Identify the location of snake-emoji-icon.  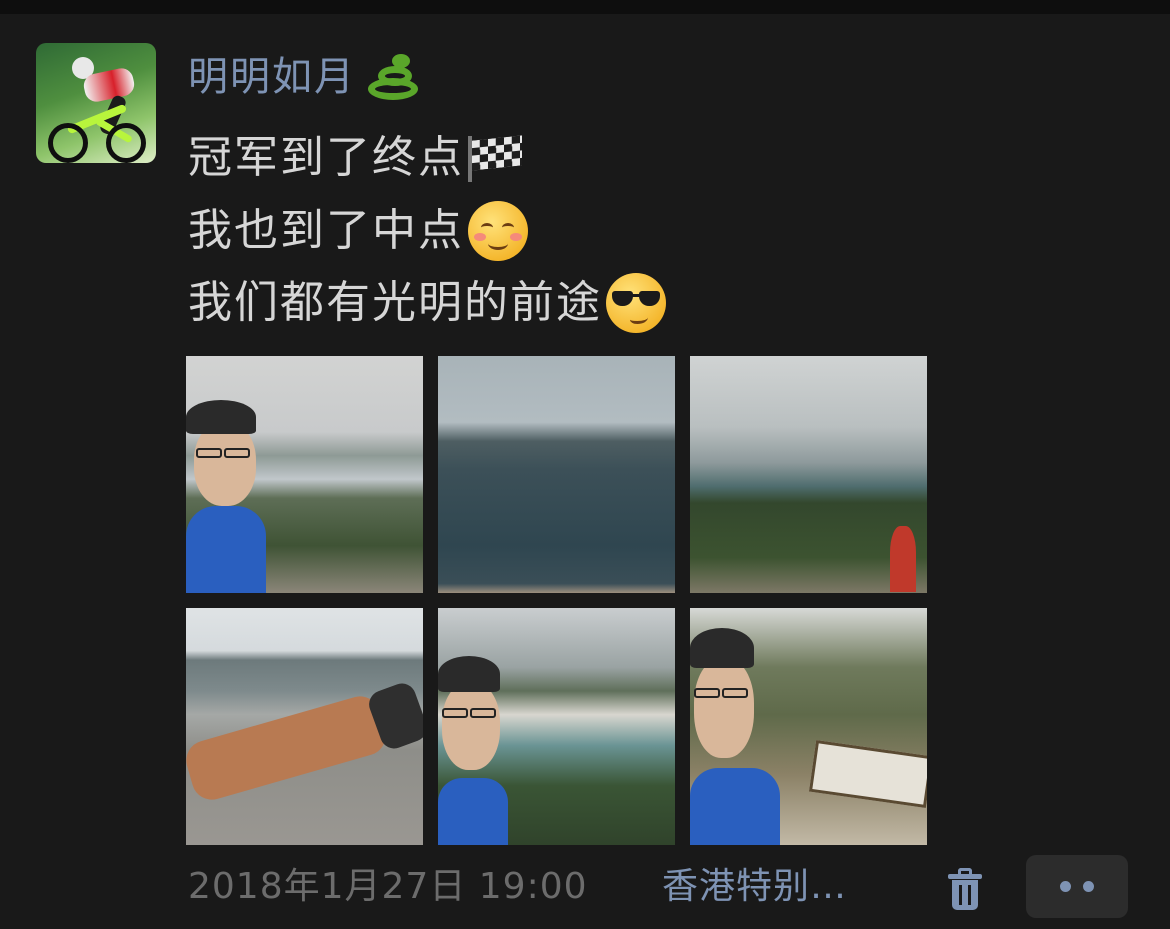
(392, 77).